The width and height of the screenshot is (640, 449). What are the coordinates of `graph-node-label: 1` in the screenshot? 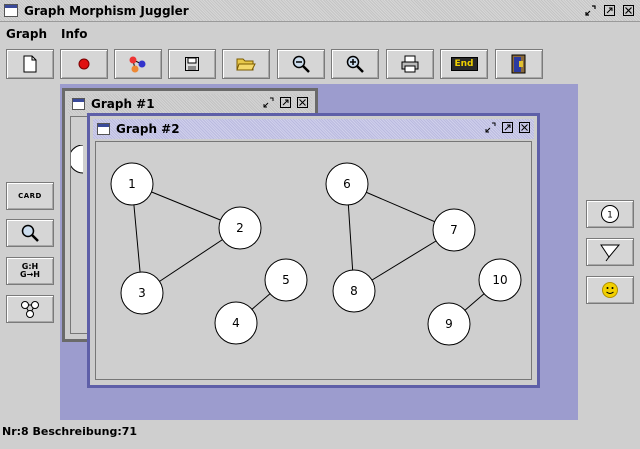 It's located at (132, 184).